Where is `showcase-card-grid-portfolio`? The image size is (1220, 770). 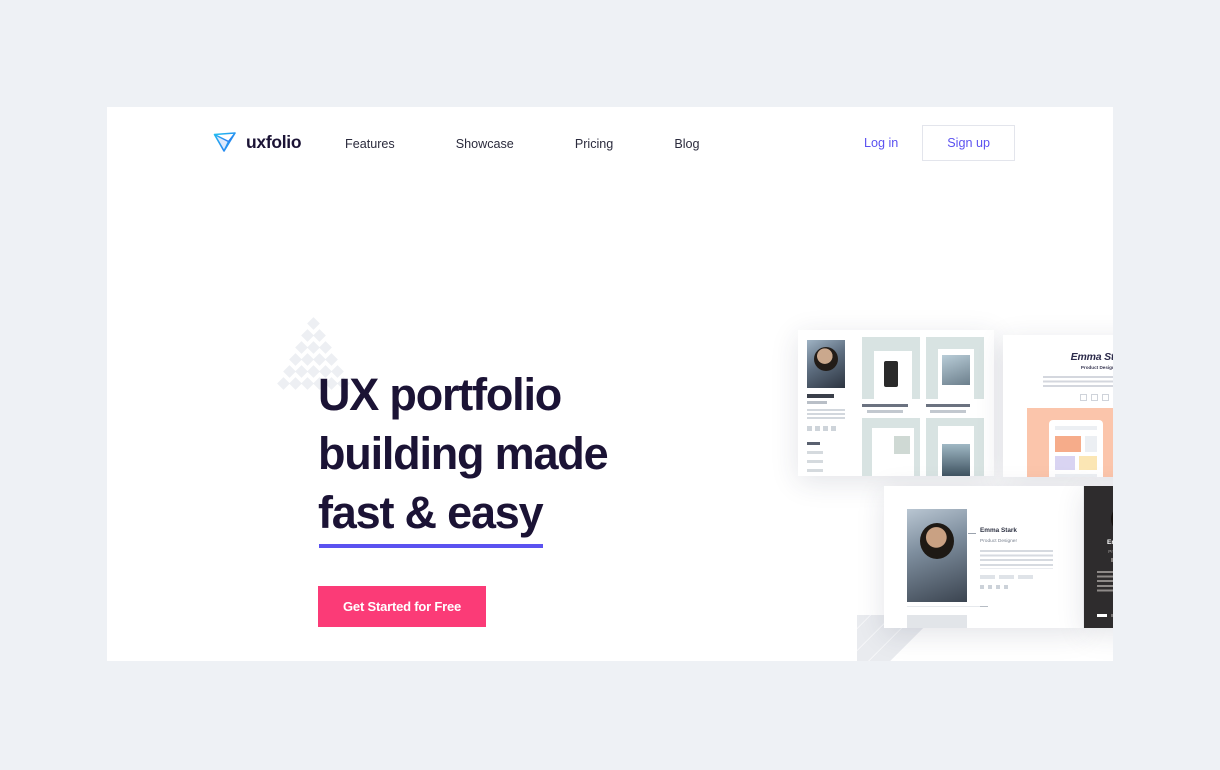
showcase-card-grid-portfolio is located at coordinates (896, 403).